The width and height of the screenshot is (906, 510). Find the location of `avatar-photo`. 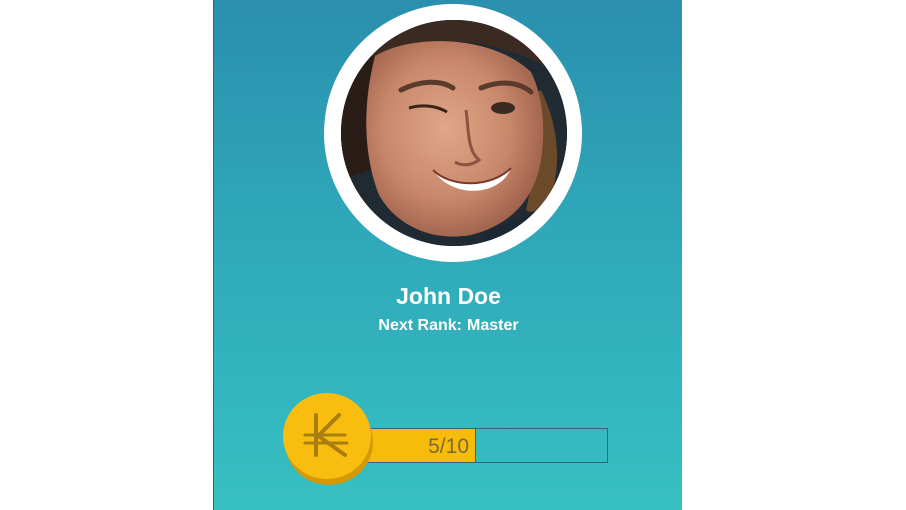

avatar-photo is located at coordinates (454, 133).